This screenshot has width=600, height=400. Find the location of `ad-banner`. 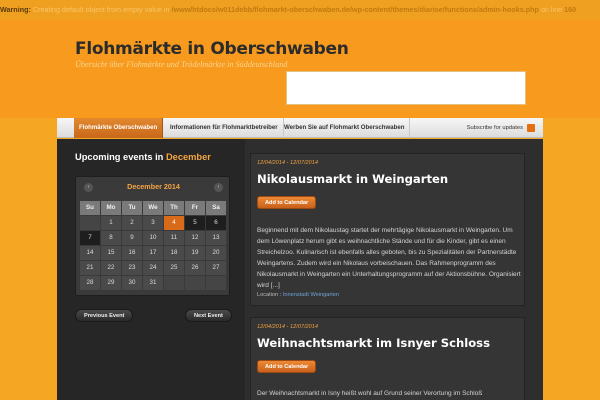

ad-banner is located at coordinates (406, 88).